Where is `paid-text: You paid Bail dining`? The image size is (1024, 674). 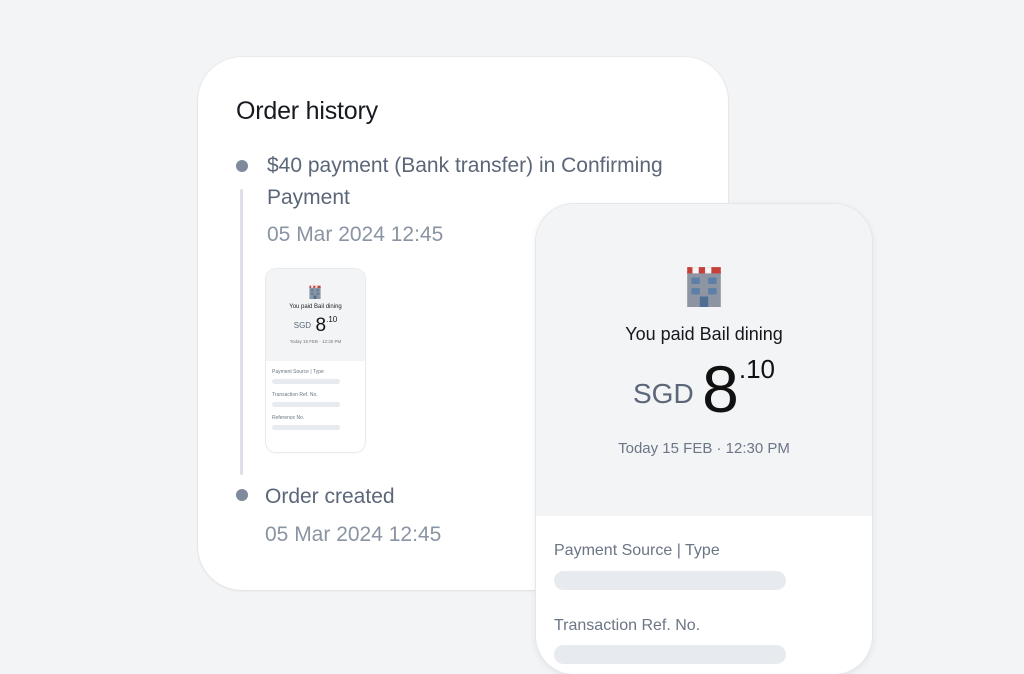 paid-text: You paid Bail dining is located at coordinates (704, 334).